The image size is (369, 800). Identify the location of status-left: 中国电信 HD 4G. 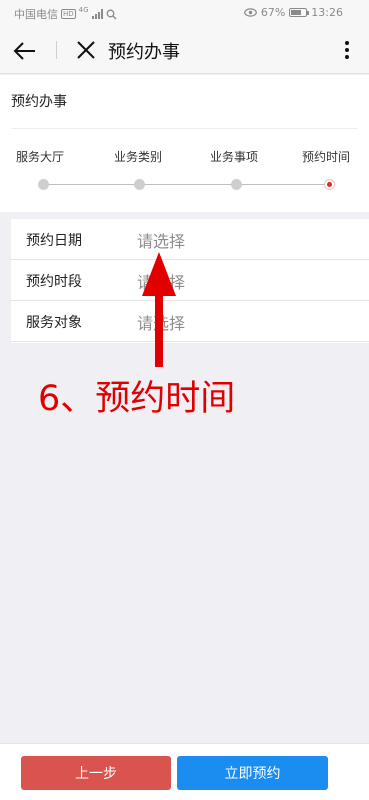
(65, 14).